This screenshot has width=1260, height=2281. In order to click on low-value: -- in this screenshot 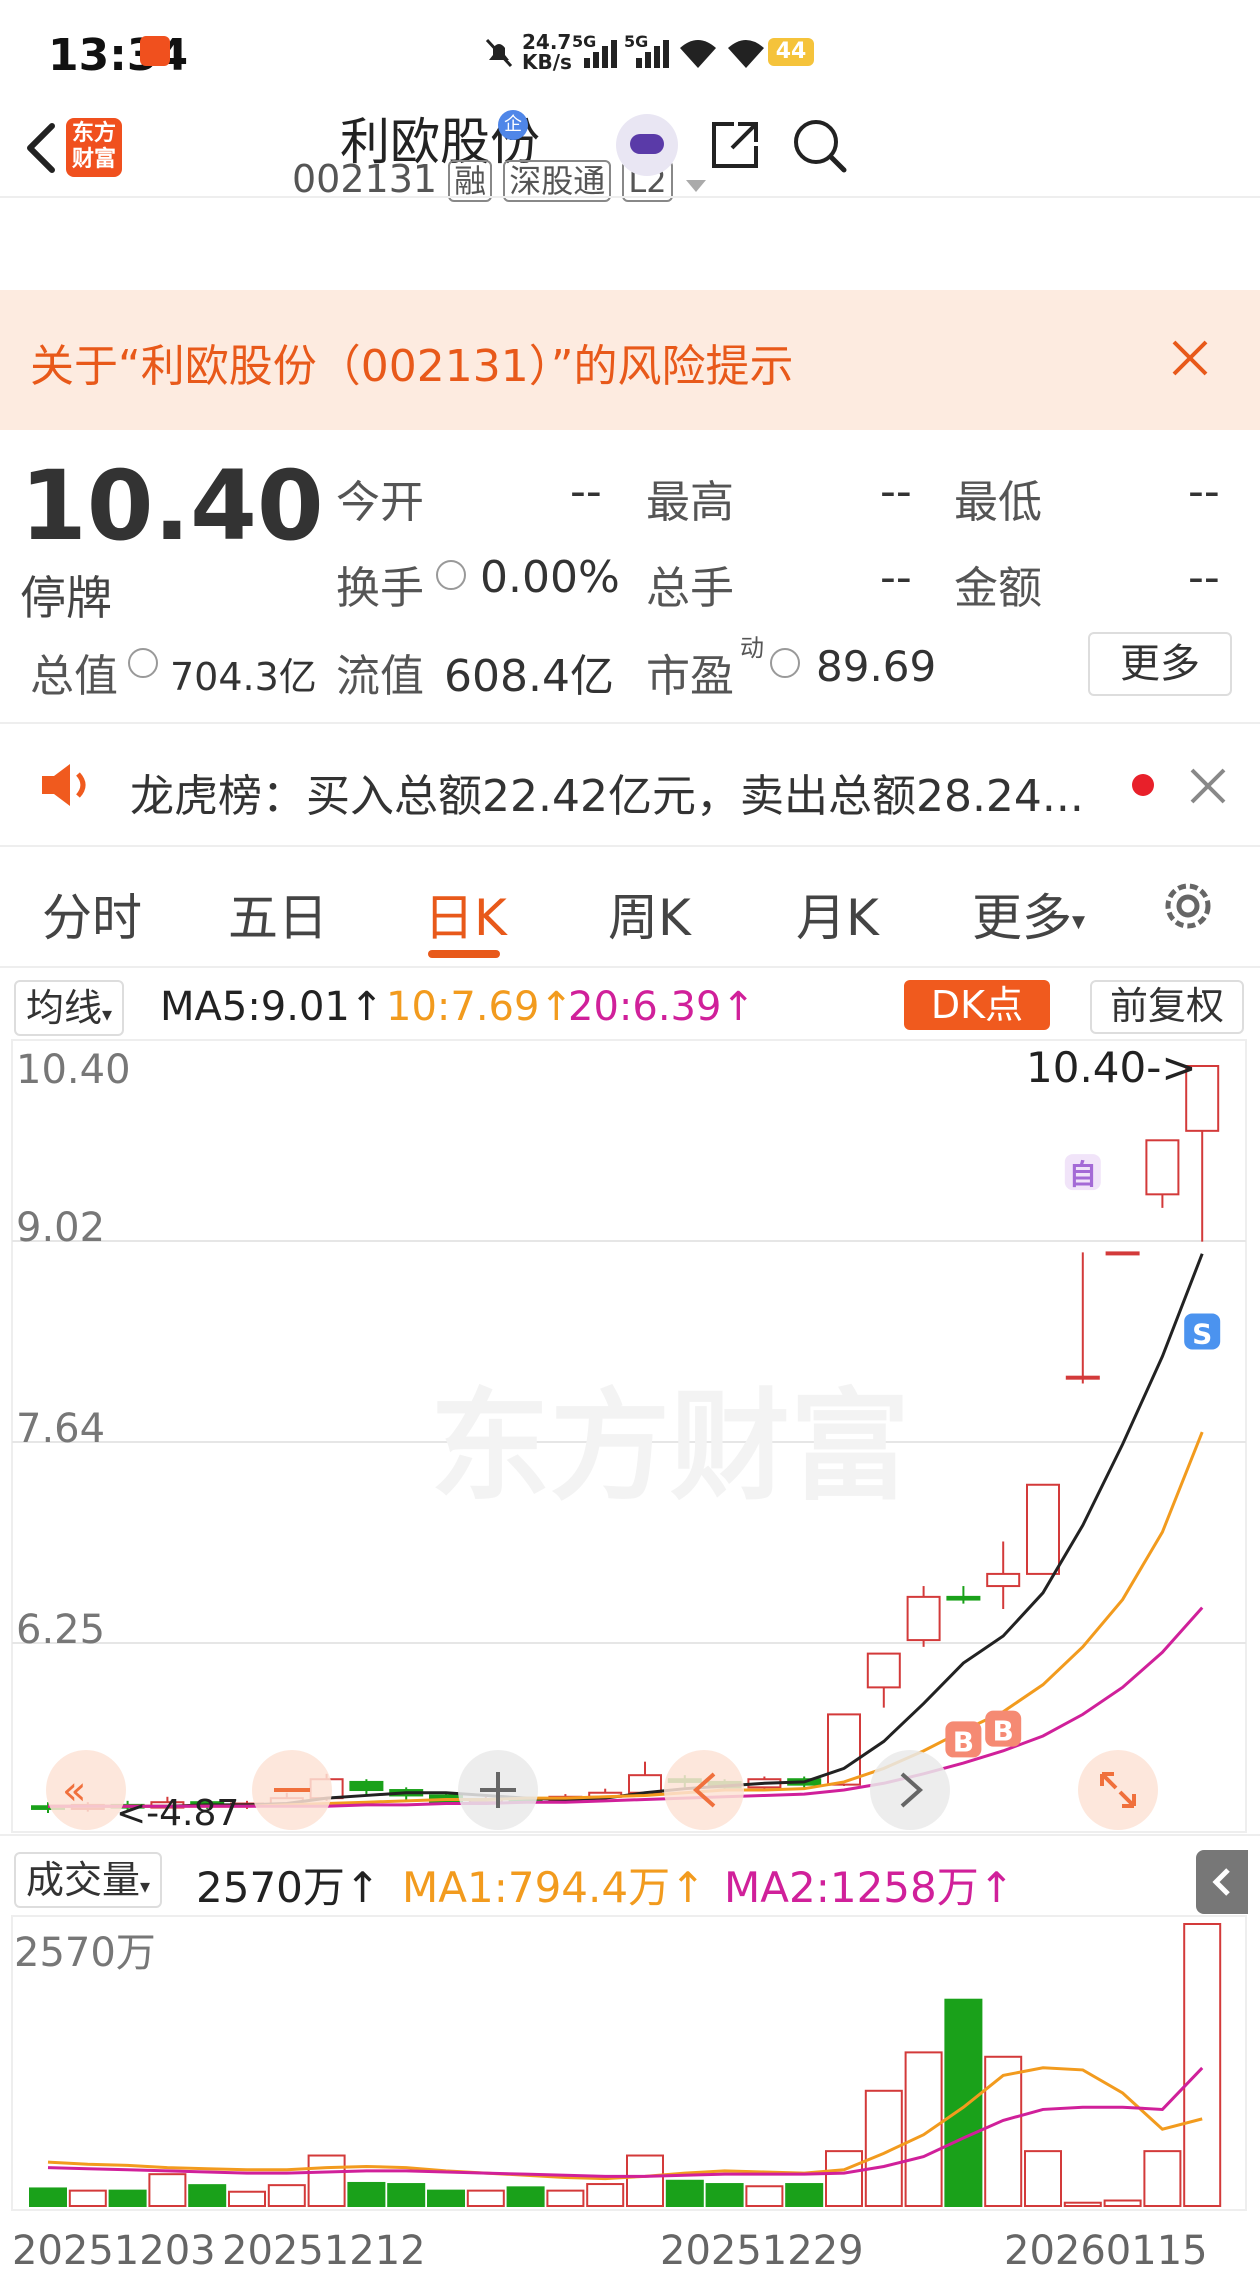, I will do `click(1204, 491)`.